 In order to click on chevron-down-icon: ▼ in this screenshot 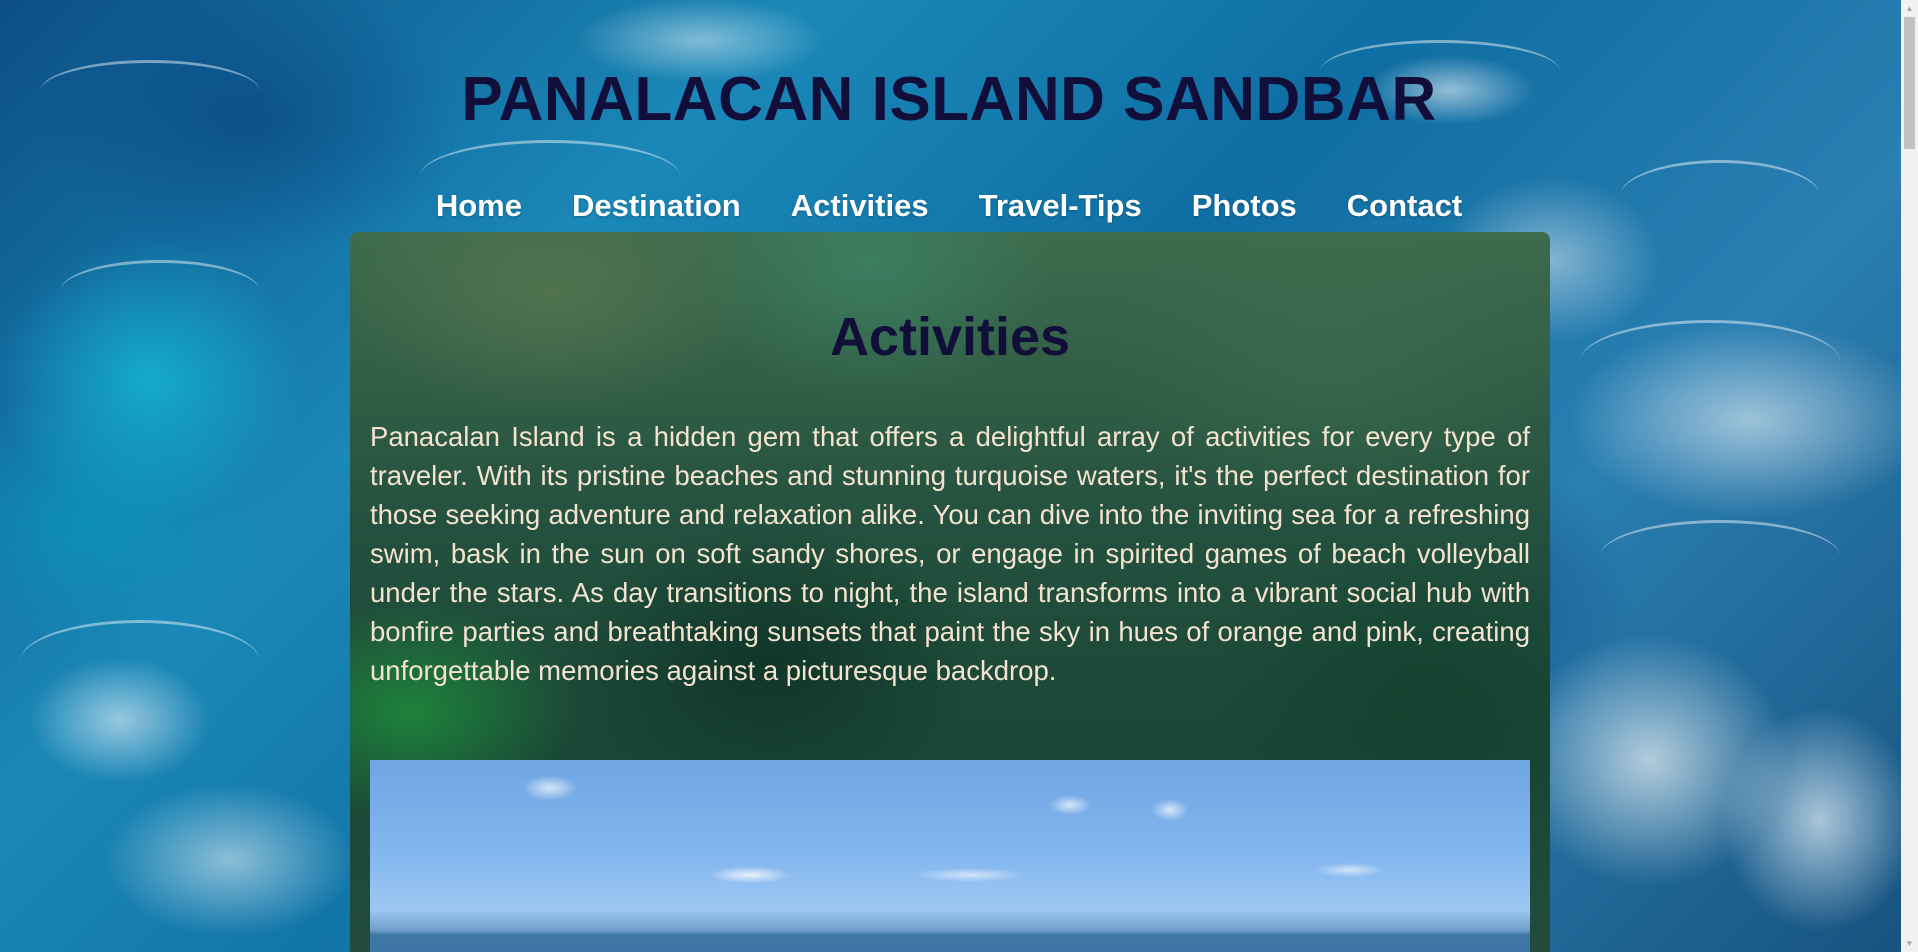, I will do `click(1909, 943)`.